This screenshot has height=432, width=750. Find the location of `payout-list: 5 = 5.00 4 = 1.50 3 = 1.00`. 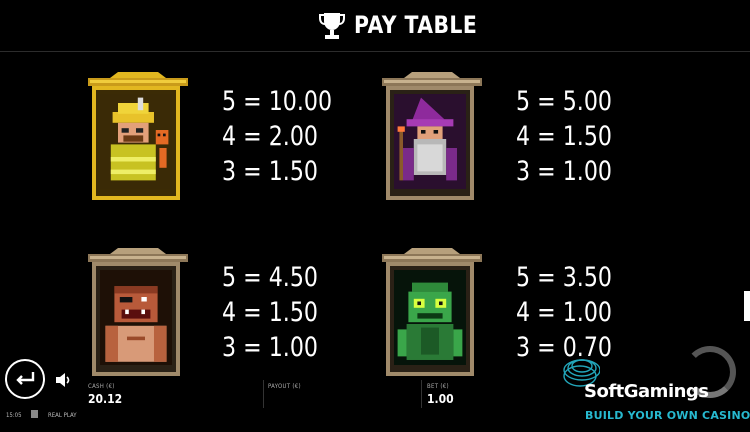

payout-list: 5 = 5.00 4 = 1.50 3 = 1.00 is located at coordinates (564, 136).